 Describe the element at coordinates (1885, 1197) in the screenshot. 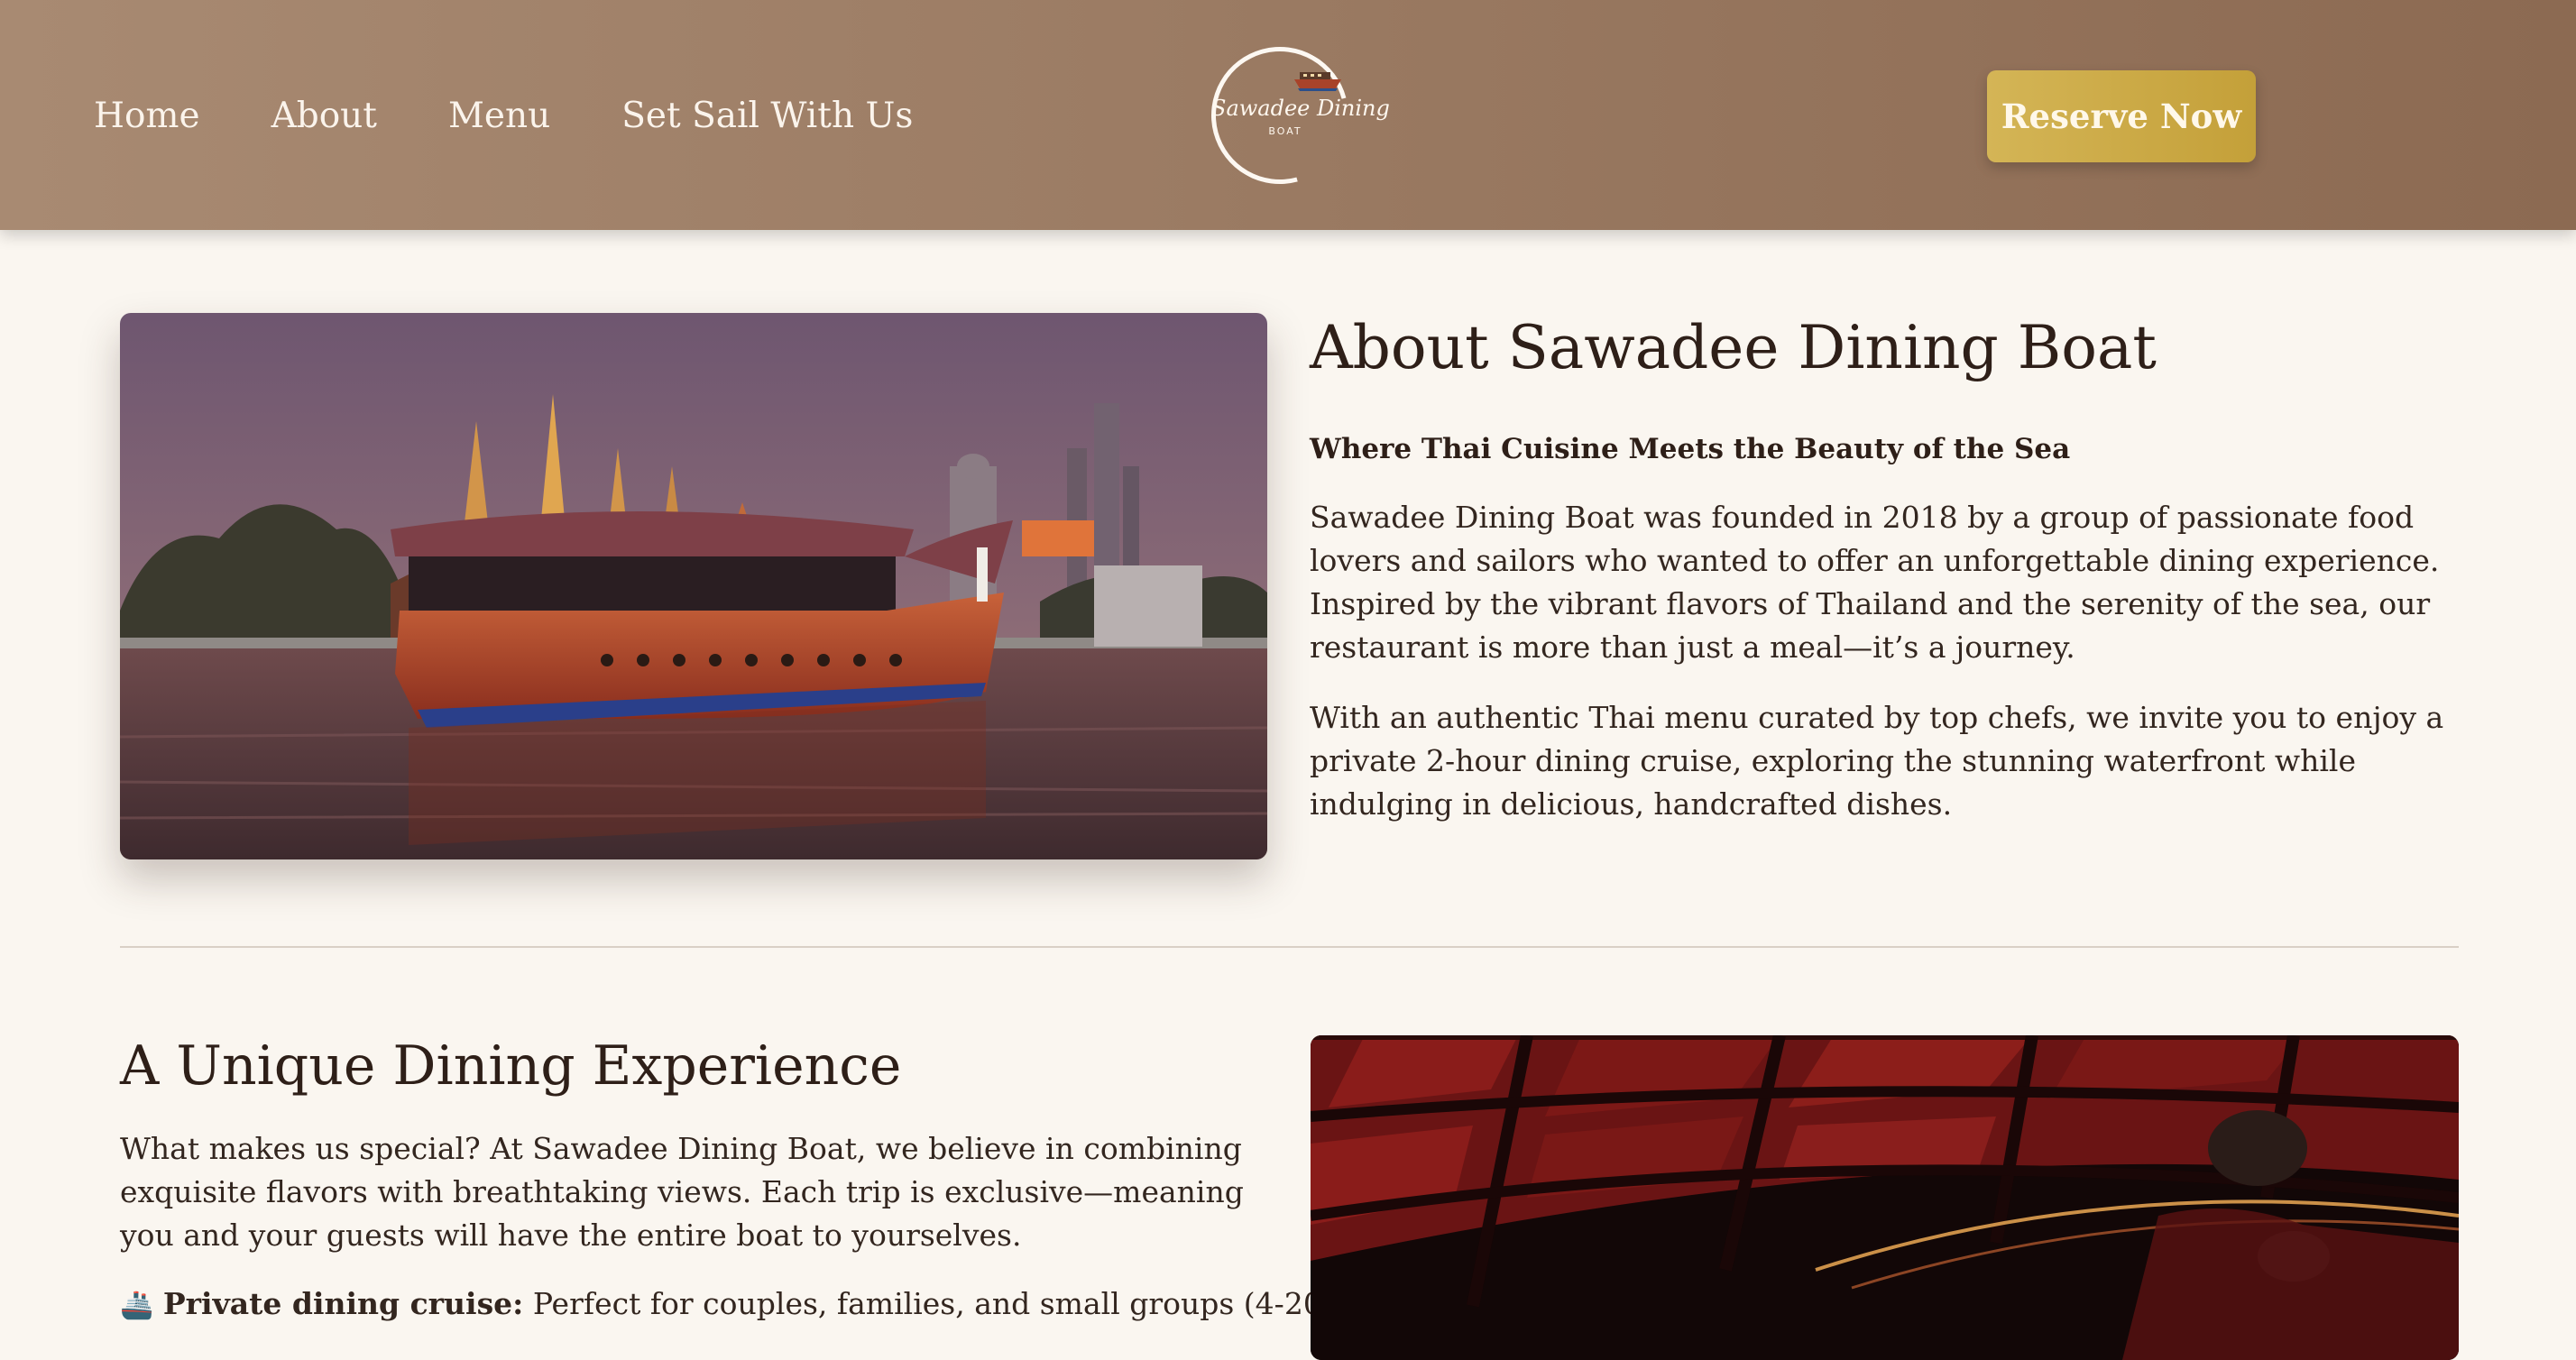

I see `interior-photo` at that location.